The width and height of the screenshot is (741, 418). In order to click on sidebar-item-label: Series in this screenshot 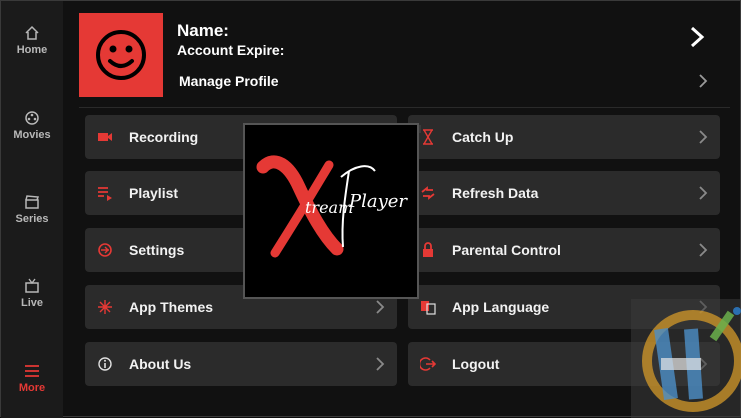, I will do `click(32, 219)`.